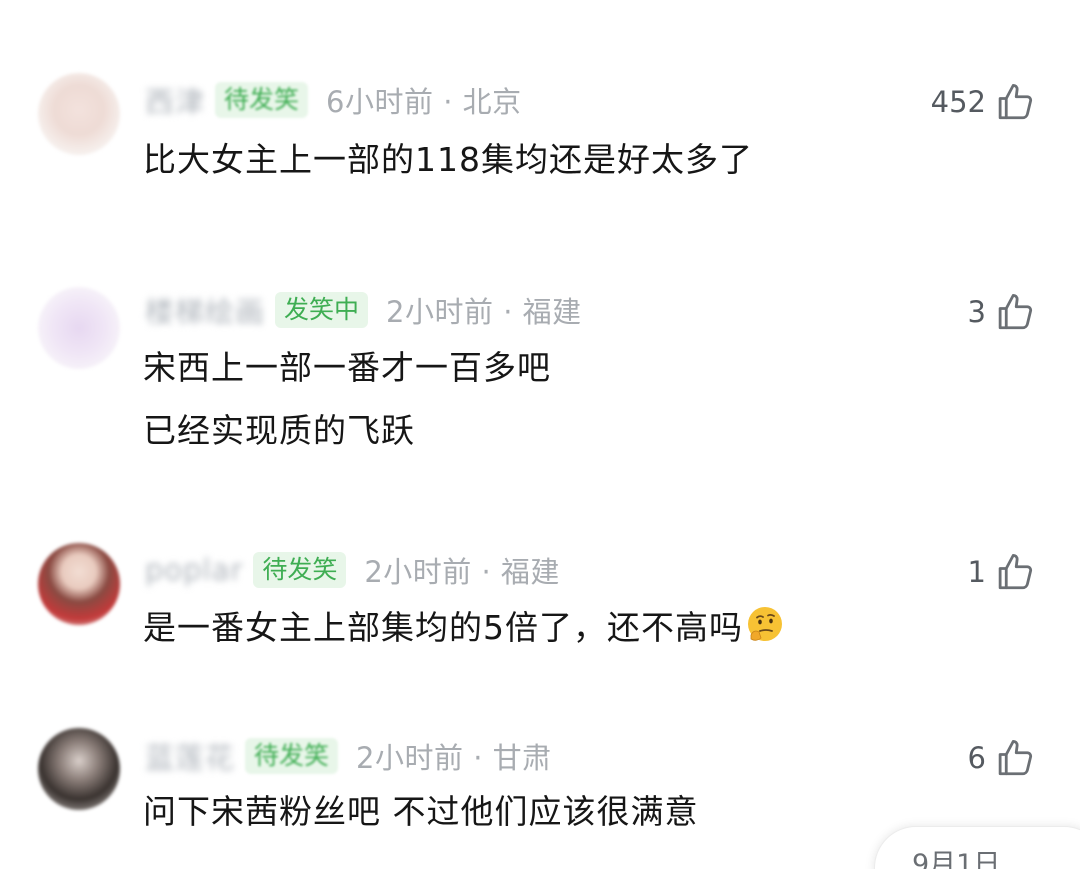  Describe the element at coordinates (958, 102) in the screenshot. I see `like-count: 452` at that location.